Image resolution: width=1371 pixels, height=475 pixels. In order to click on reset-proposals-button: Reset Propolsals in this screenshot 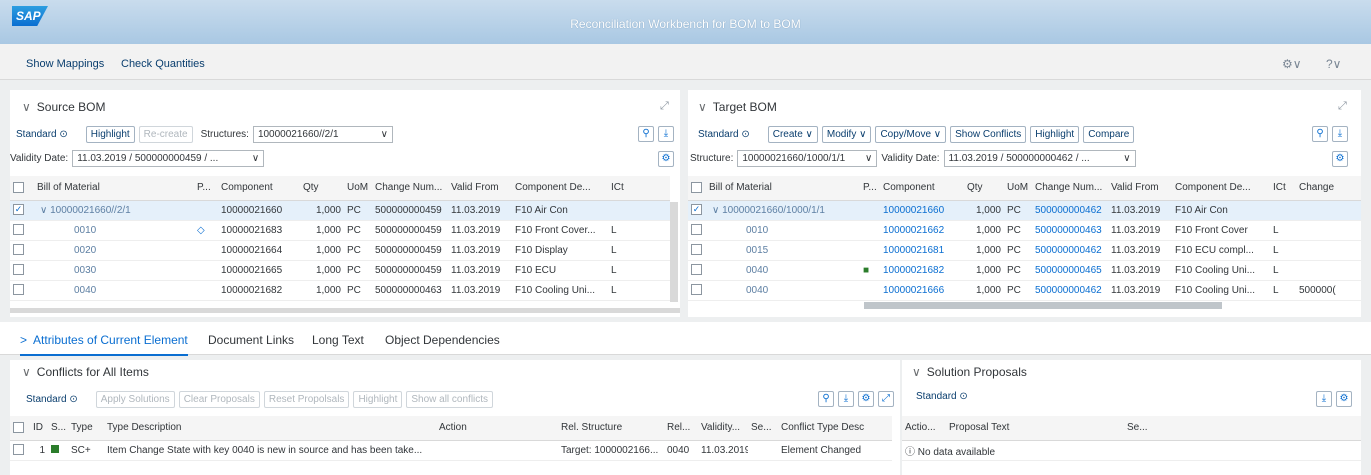, I will do `click(306, 399)`.